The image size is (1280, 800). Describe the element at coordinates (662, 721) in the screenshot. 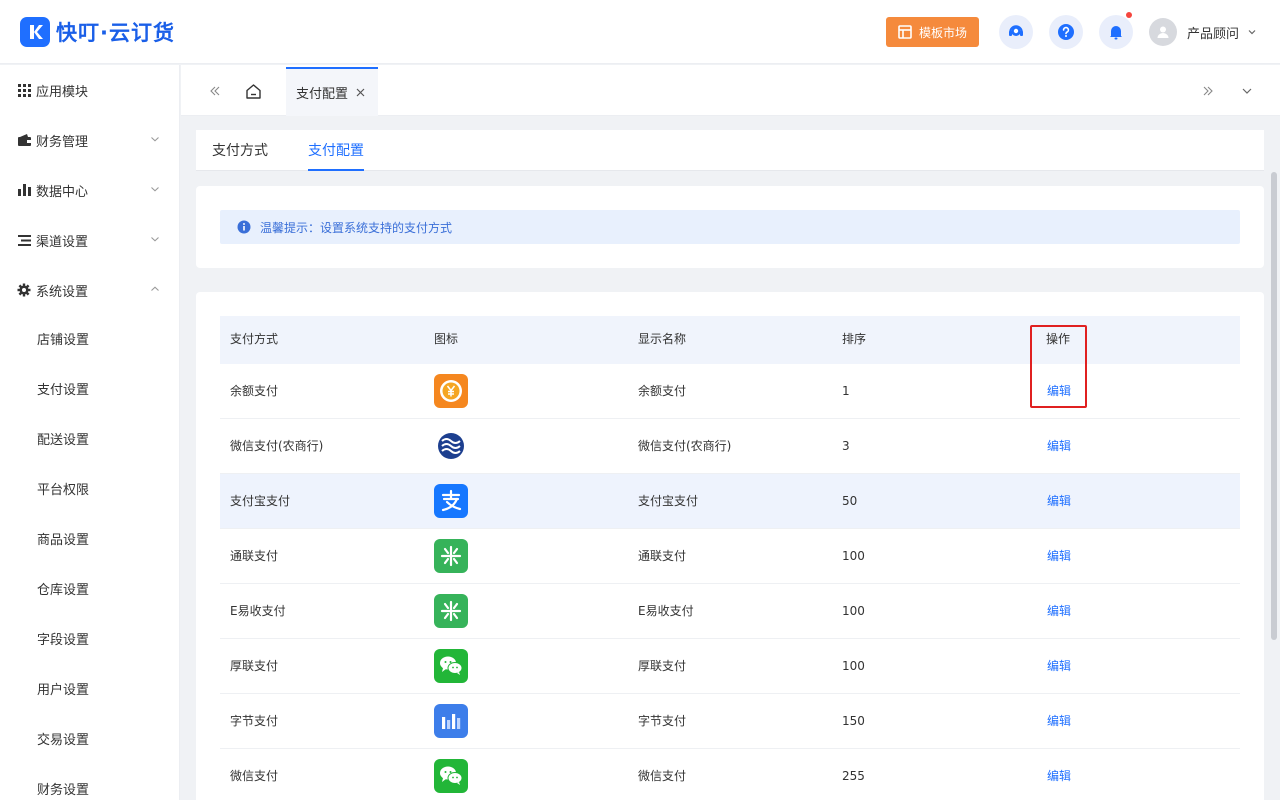

I see `display-name-cell: 字节支付` at that location.